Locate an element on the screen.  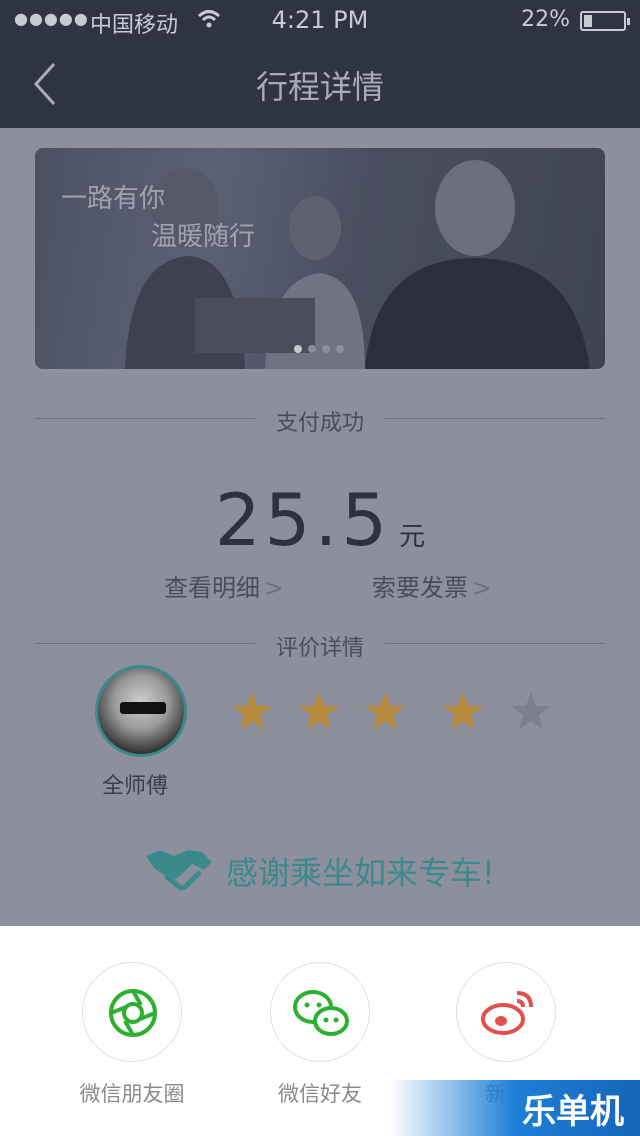
avatar-photo is located at coordinates (143, 708).